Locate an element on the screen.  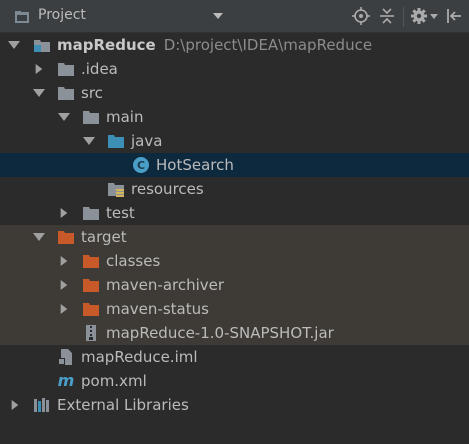
tree-item-label: classes is located at coordinates (133, 261).